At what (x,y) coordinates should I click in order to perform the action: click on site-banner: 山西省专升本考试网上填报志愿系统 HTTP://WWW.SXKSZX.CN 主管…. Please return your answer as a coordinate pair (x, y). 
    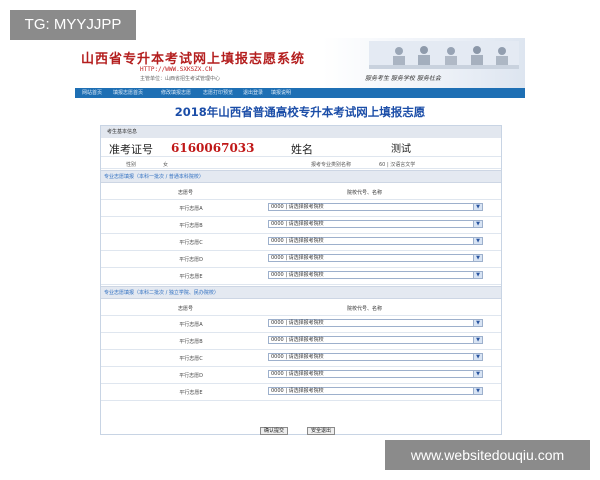
    Looking at the image, I should click on (300, 63).